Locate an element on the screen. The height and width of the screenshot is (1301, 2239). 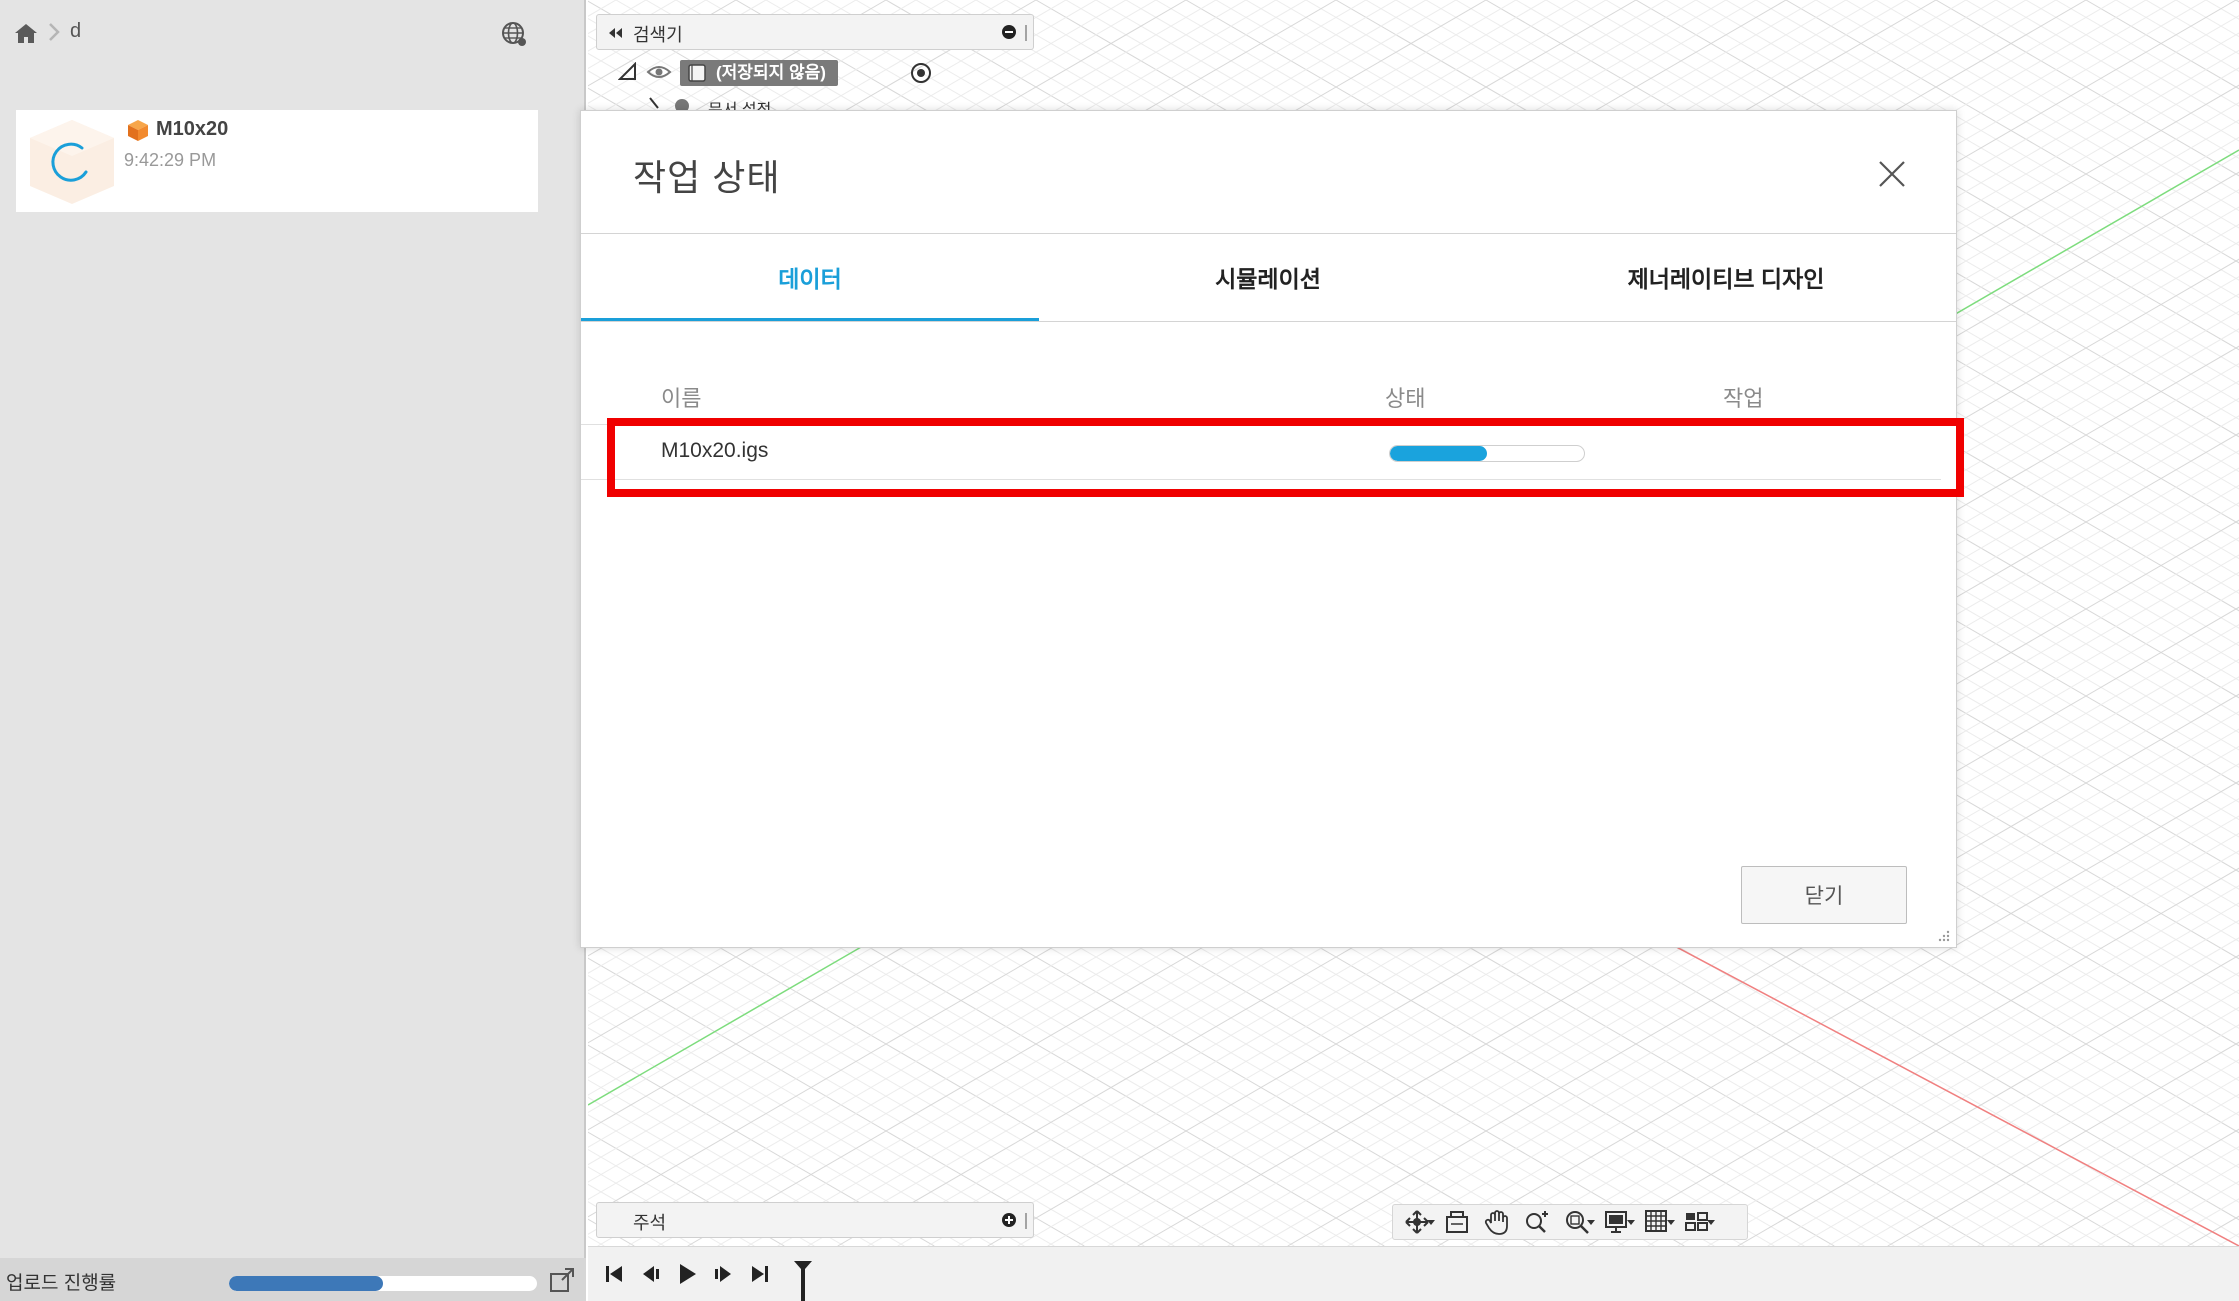
activate-target-icon is located at coordinates (921, 73).